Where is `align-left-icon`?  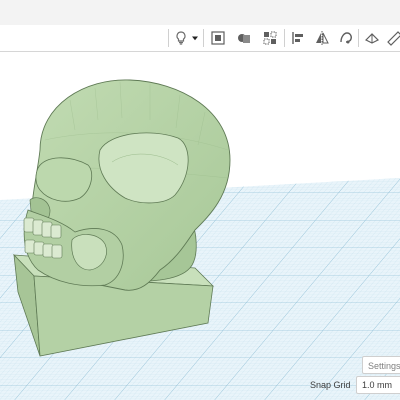
align-left-icon is located at coordinates (298, 38).